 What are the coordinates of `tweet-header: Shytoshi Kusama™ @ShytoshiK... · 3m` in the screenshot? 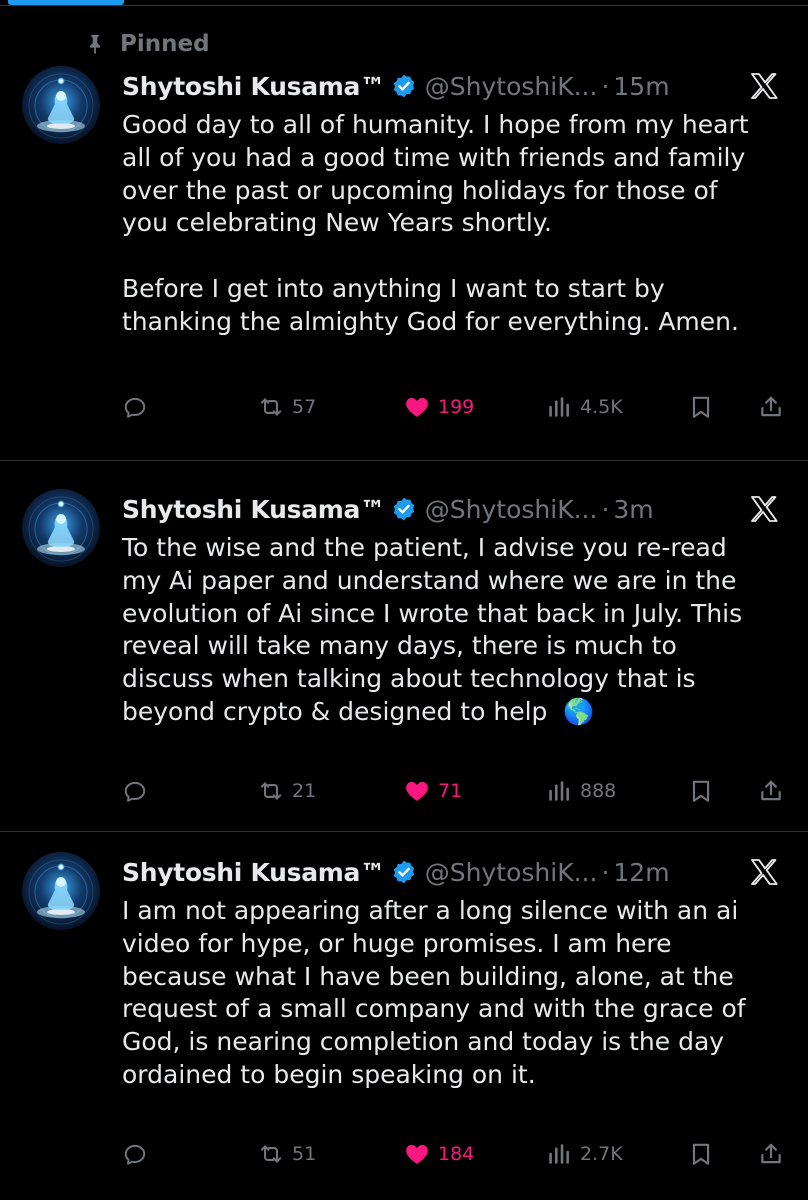 It's located at (465, 509).